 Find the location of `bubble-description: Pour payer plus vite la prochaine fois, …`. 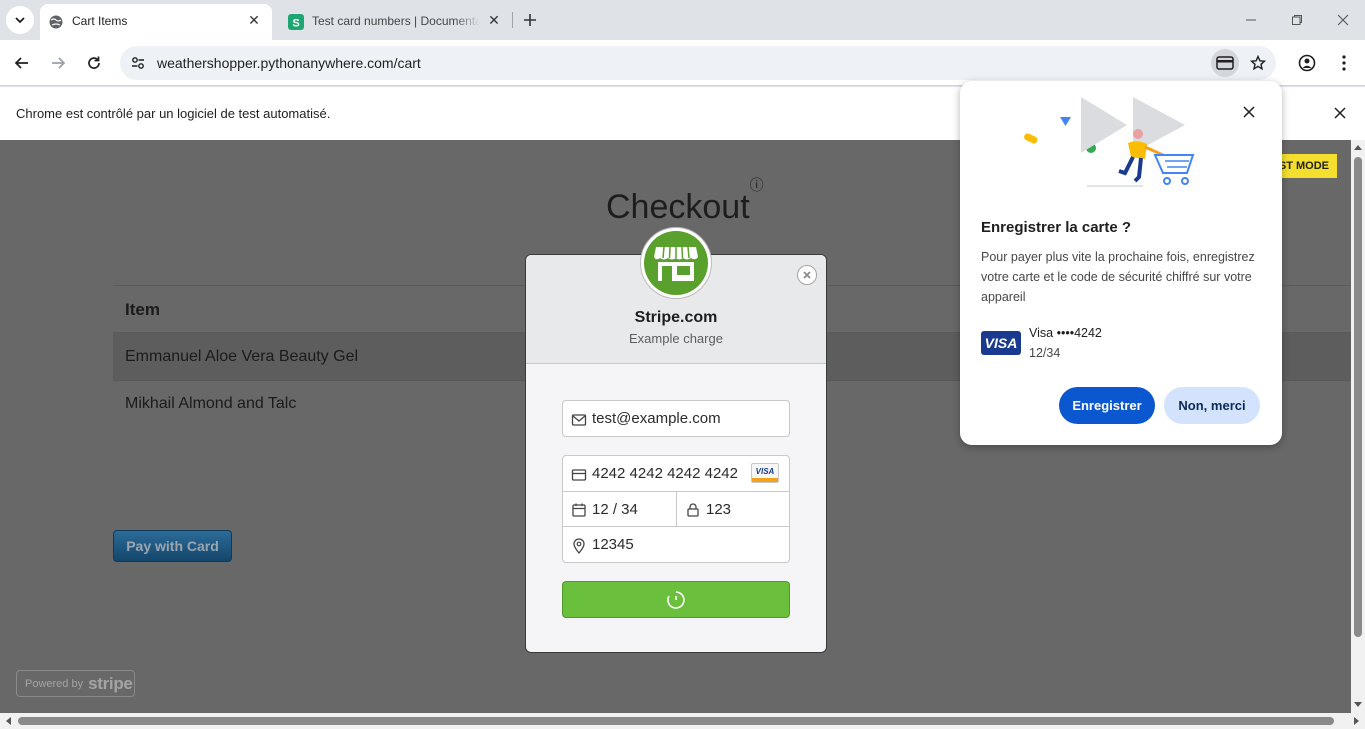

bubble-description: Pour payer plus vite la prochaine fois, … is located at coordinates (1118, 277).